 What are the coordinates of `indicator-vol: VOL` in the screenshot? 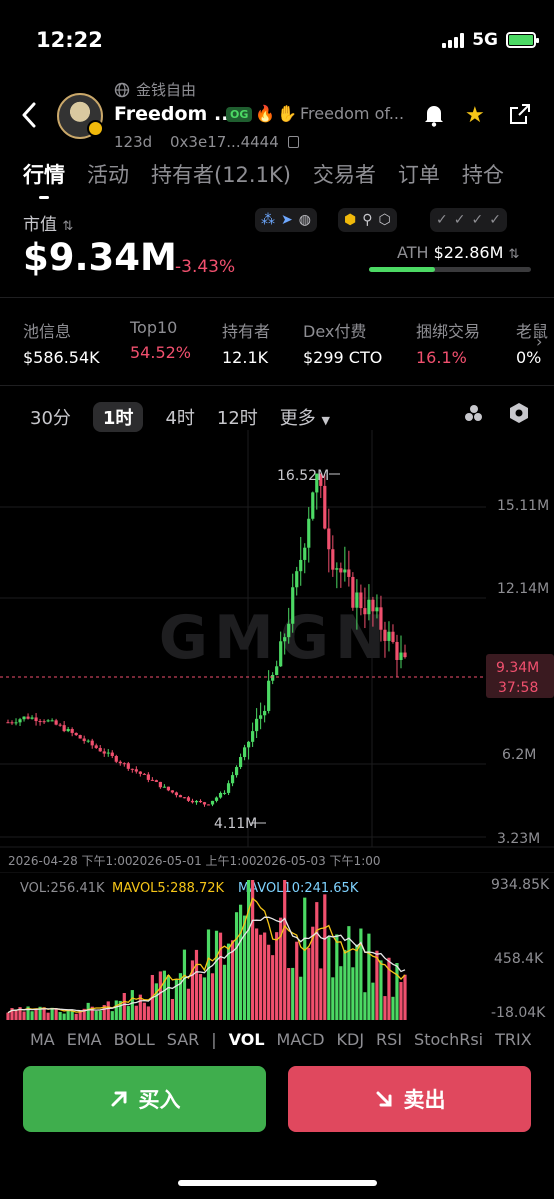 It's located at (247, 1039).